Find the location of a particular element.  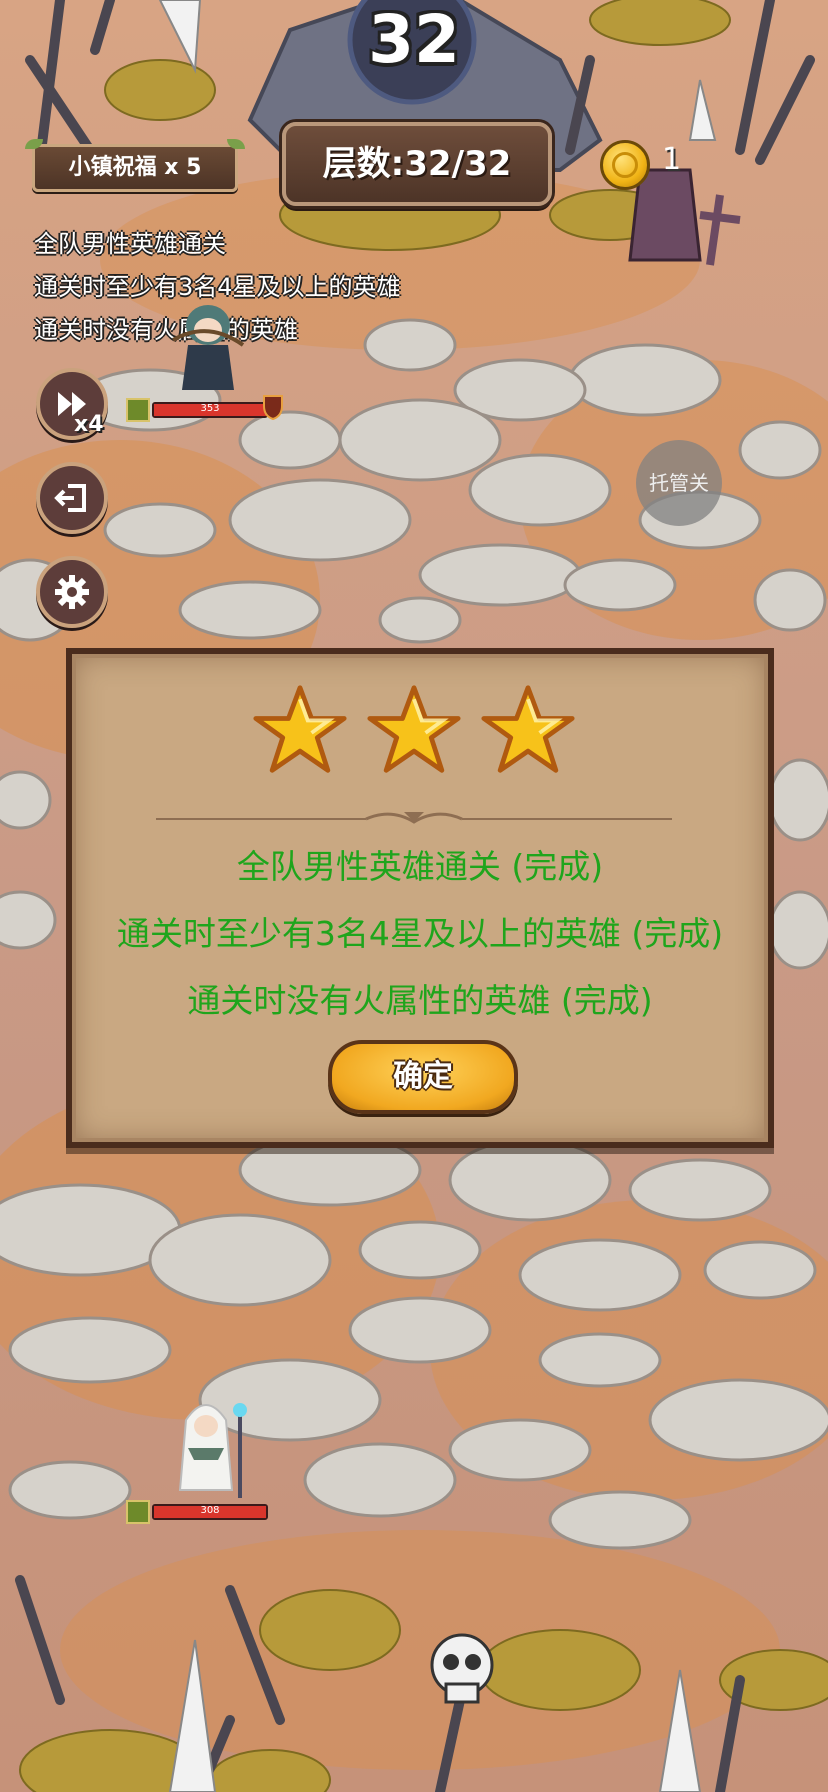

shield-icon is located at coordinates (273, 407).